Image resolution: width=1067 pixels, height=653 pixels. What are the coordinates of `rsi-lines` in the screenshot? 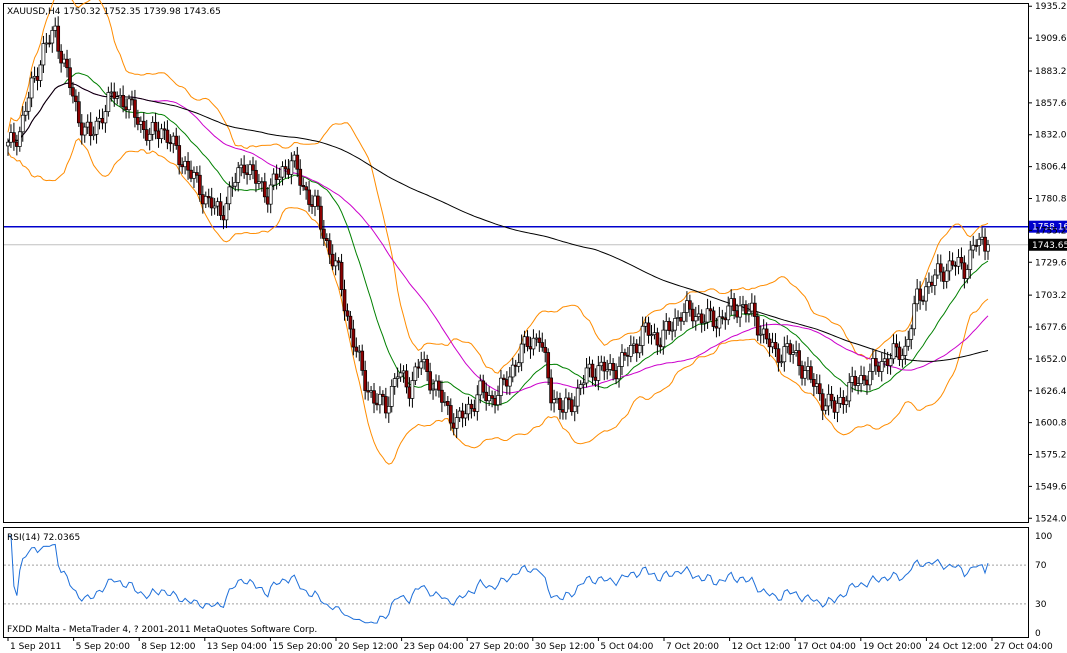 It's located at (516, 579).